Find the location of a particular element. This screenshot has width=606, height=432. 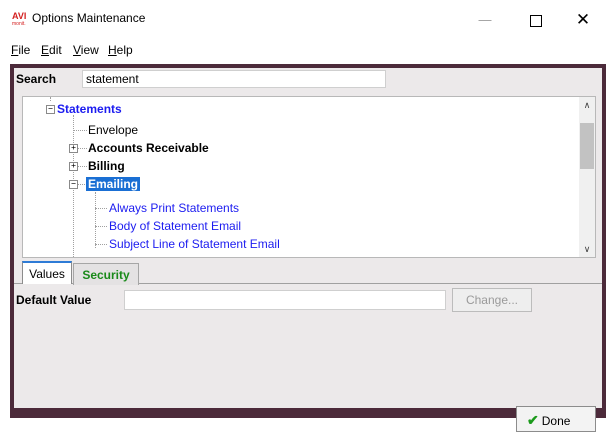

checkmark-icon: ✔ is located at coordinates (533, 420).